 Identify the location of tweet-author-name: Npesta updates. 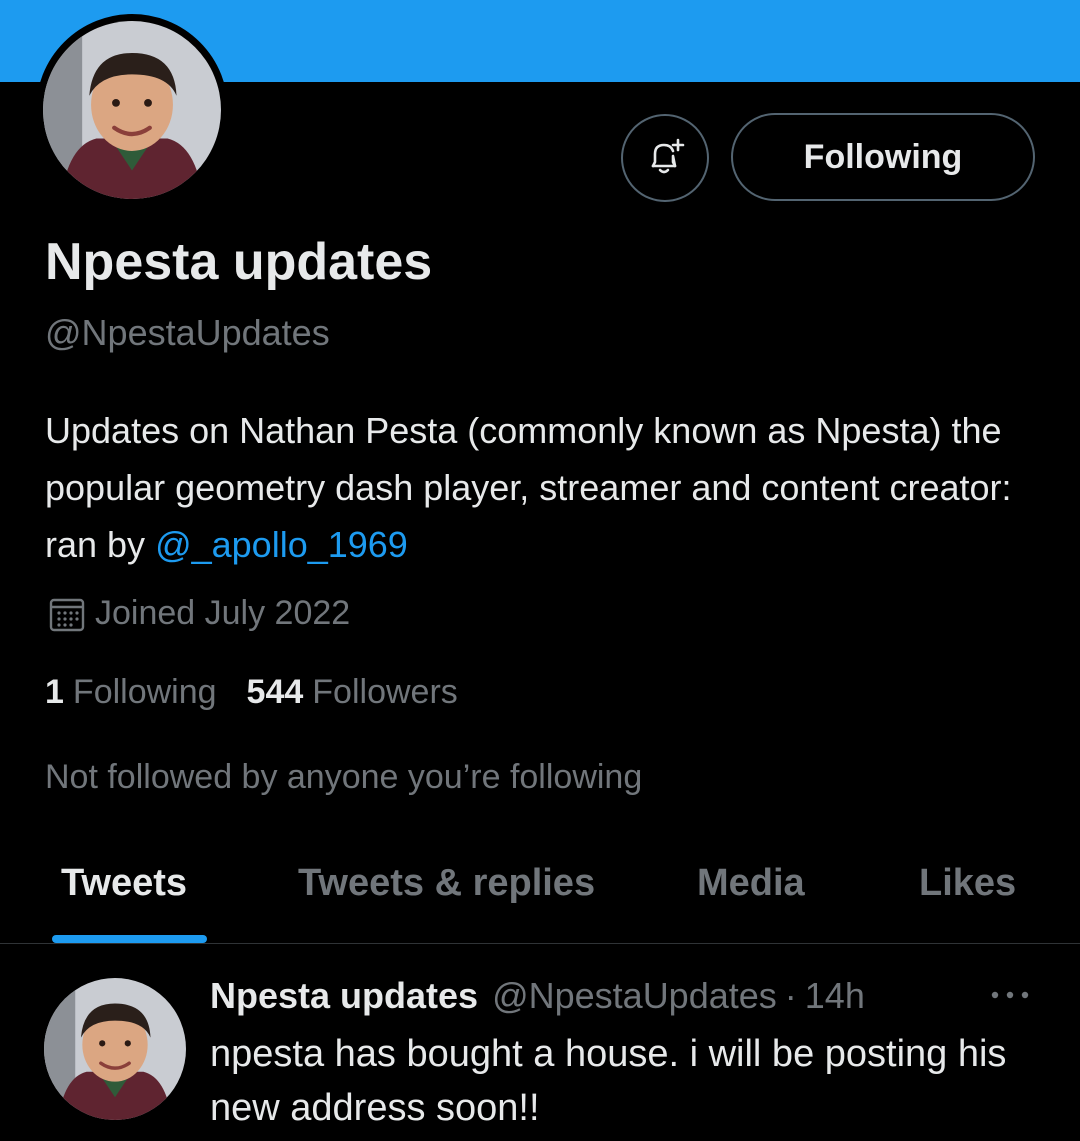
(344, 996).